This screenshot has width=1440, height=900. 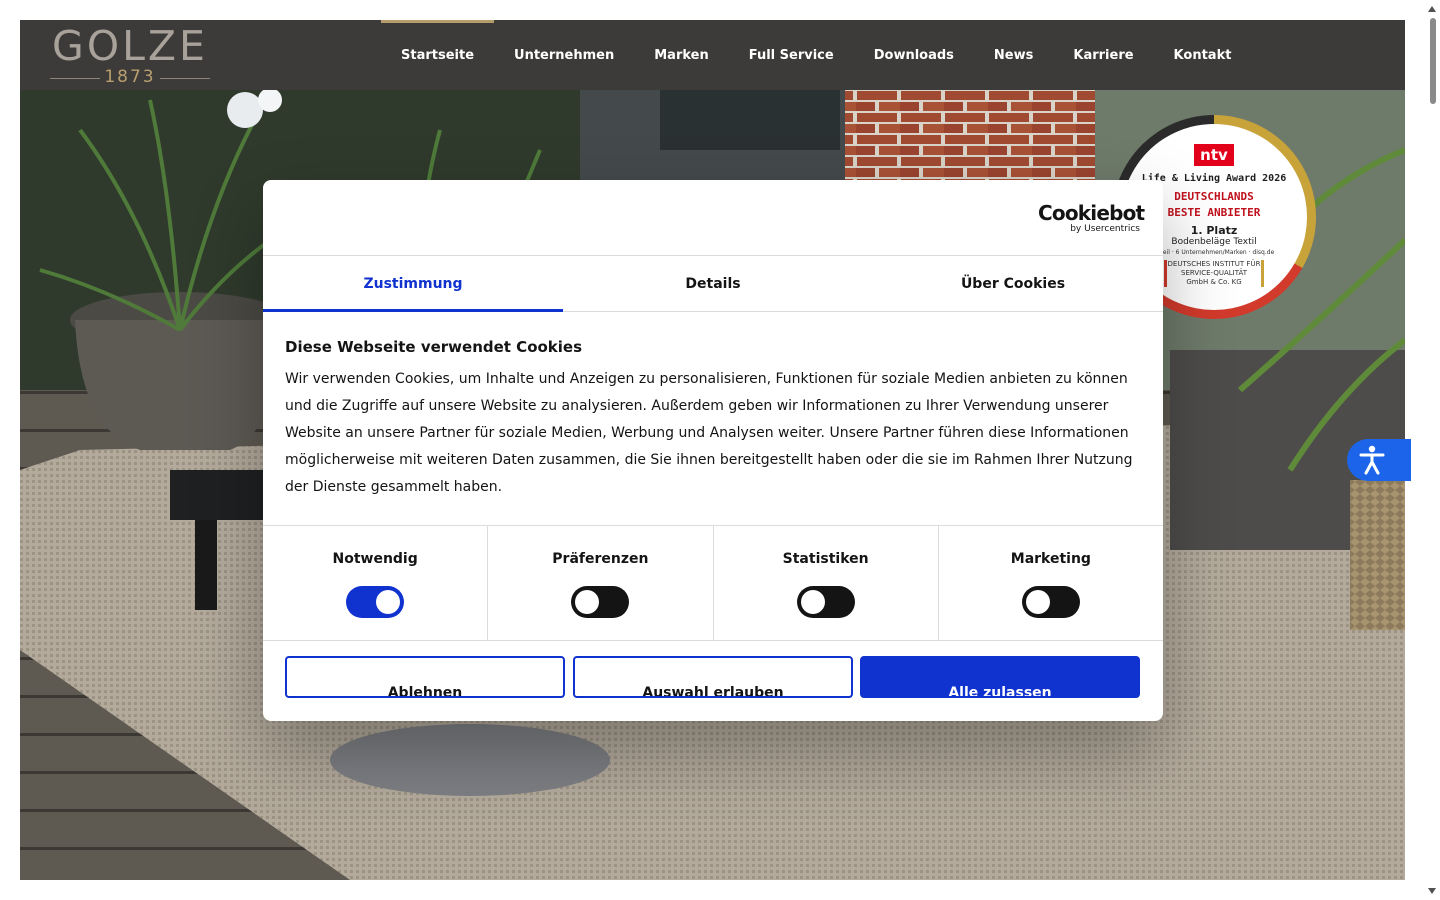 What do you see at coordinates (825, 602) in the screenshot?
I see `toggle-statistiken` at bounding box center [825, 602].